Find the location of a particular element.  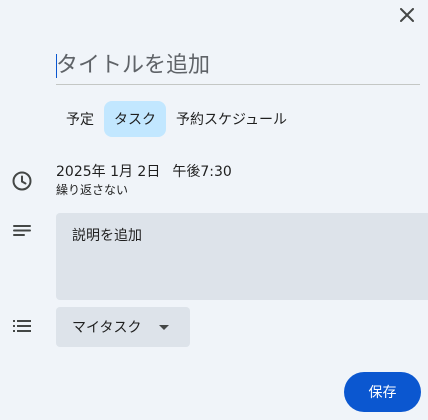

event-type-tabs: 予定 タスク 予約スケジュール is located at coordinates (176, 119).